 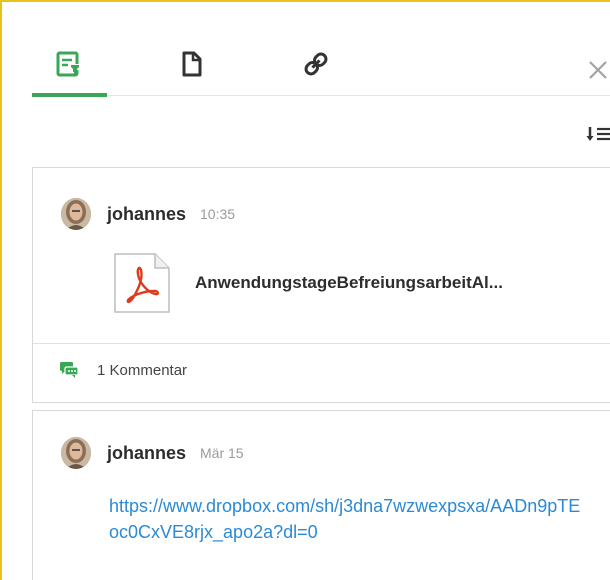 I want to click on comments-link: 1 Kommentar, so click(x=123, y=370).